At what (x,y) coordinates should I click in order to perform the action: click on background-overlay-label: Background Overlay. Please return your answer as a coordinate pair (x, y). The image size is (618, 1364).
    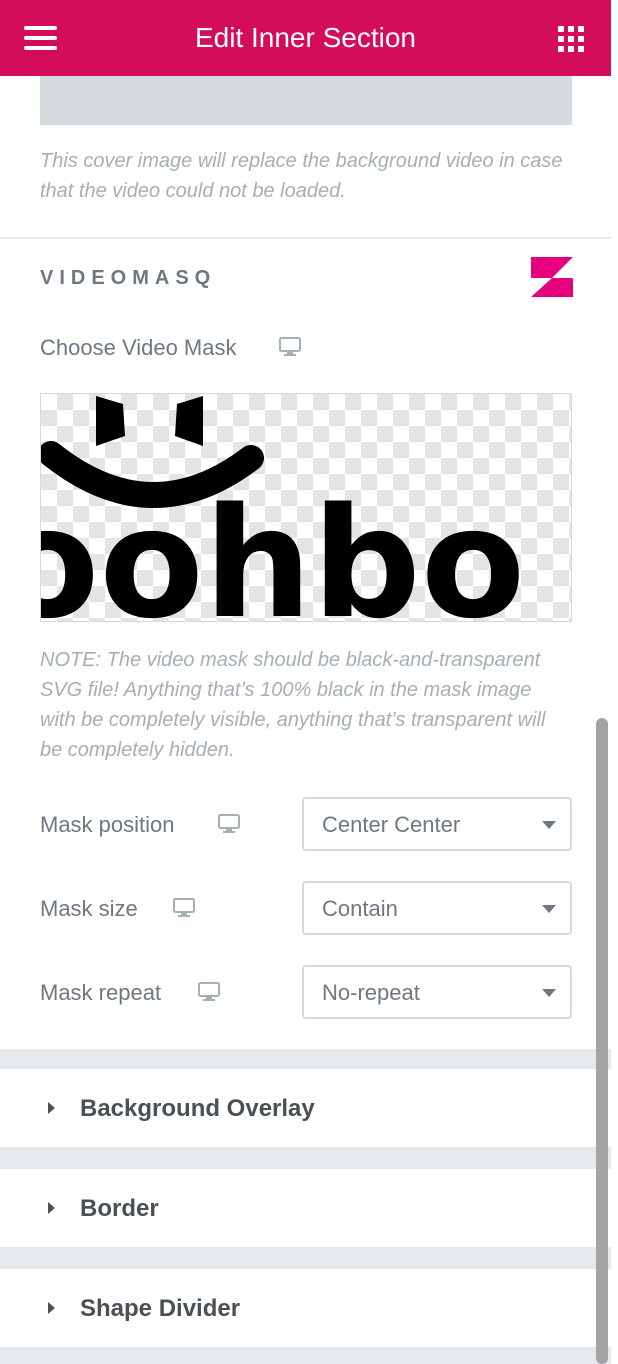
    Looking at the image, I should click on (197, 1108).